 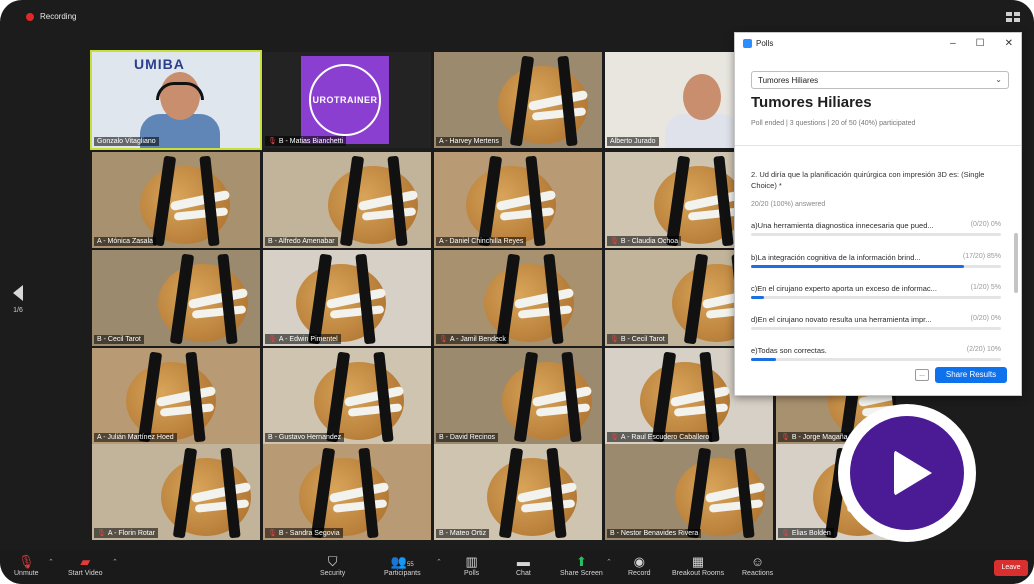 I want to click on polls-button: ▥ Polls, so click(x=471, y=565).